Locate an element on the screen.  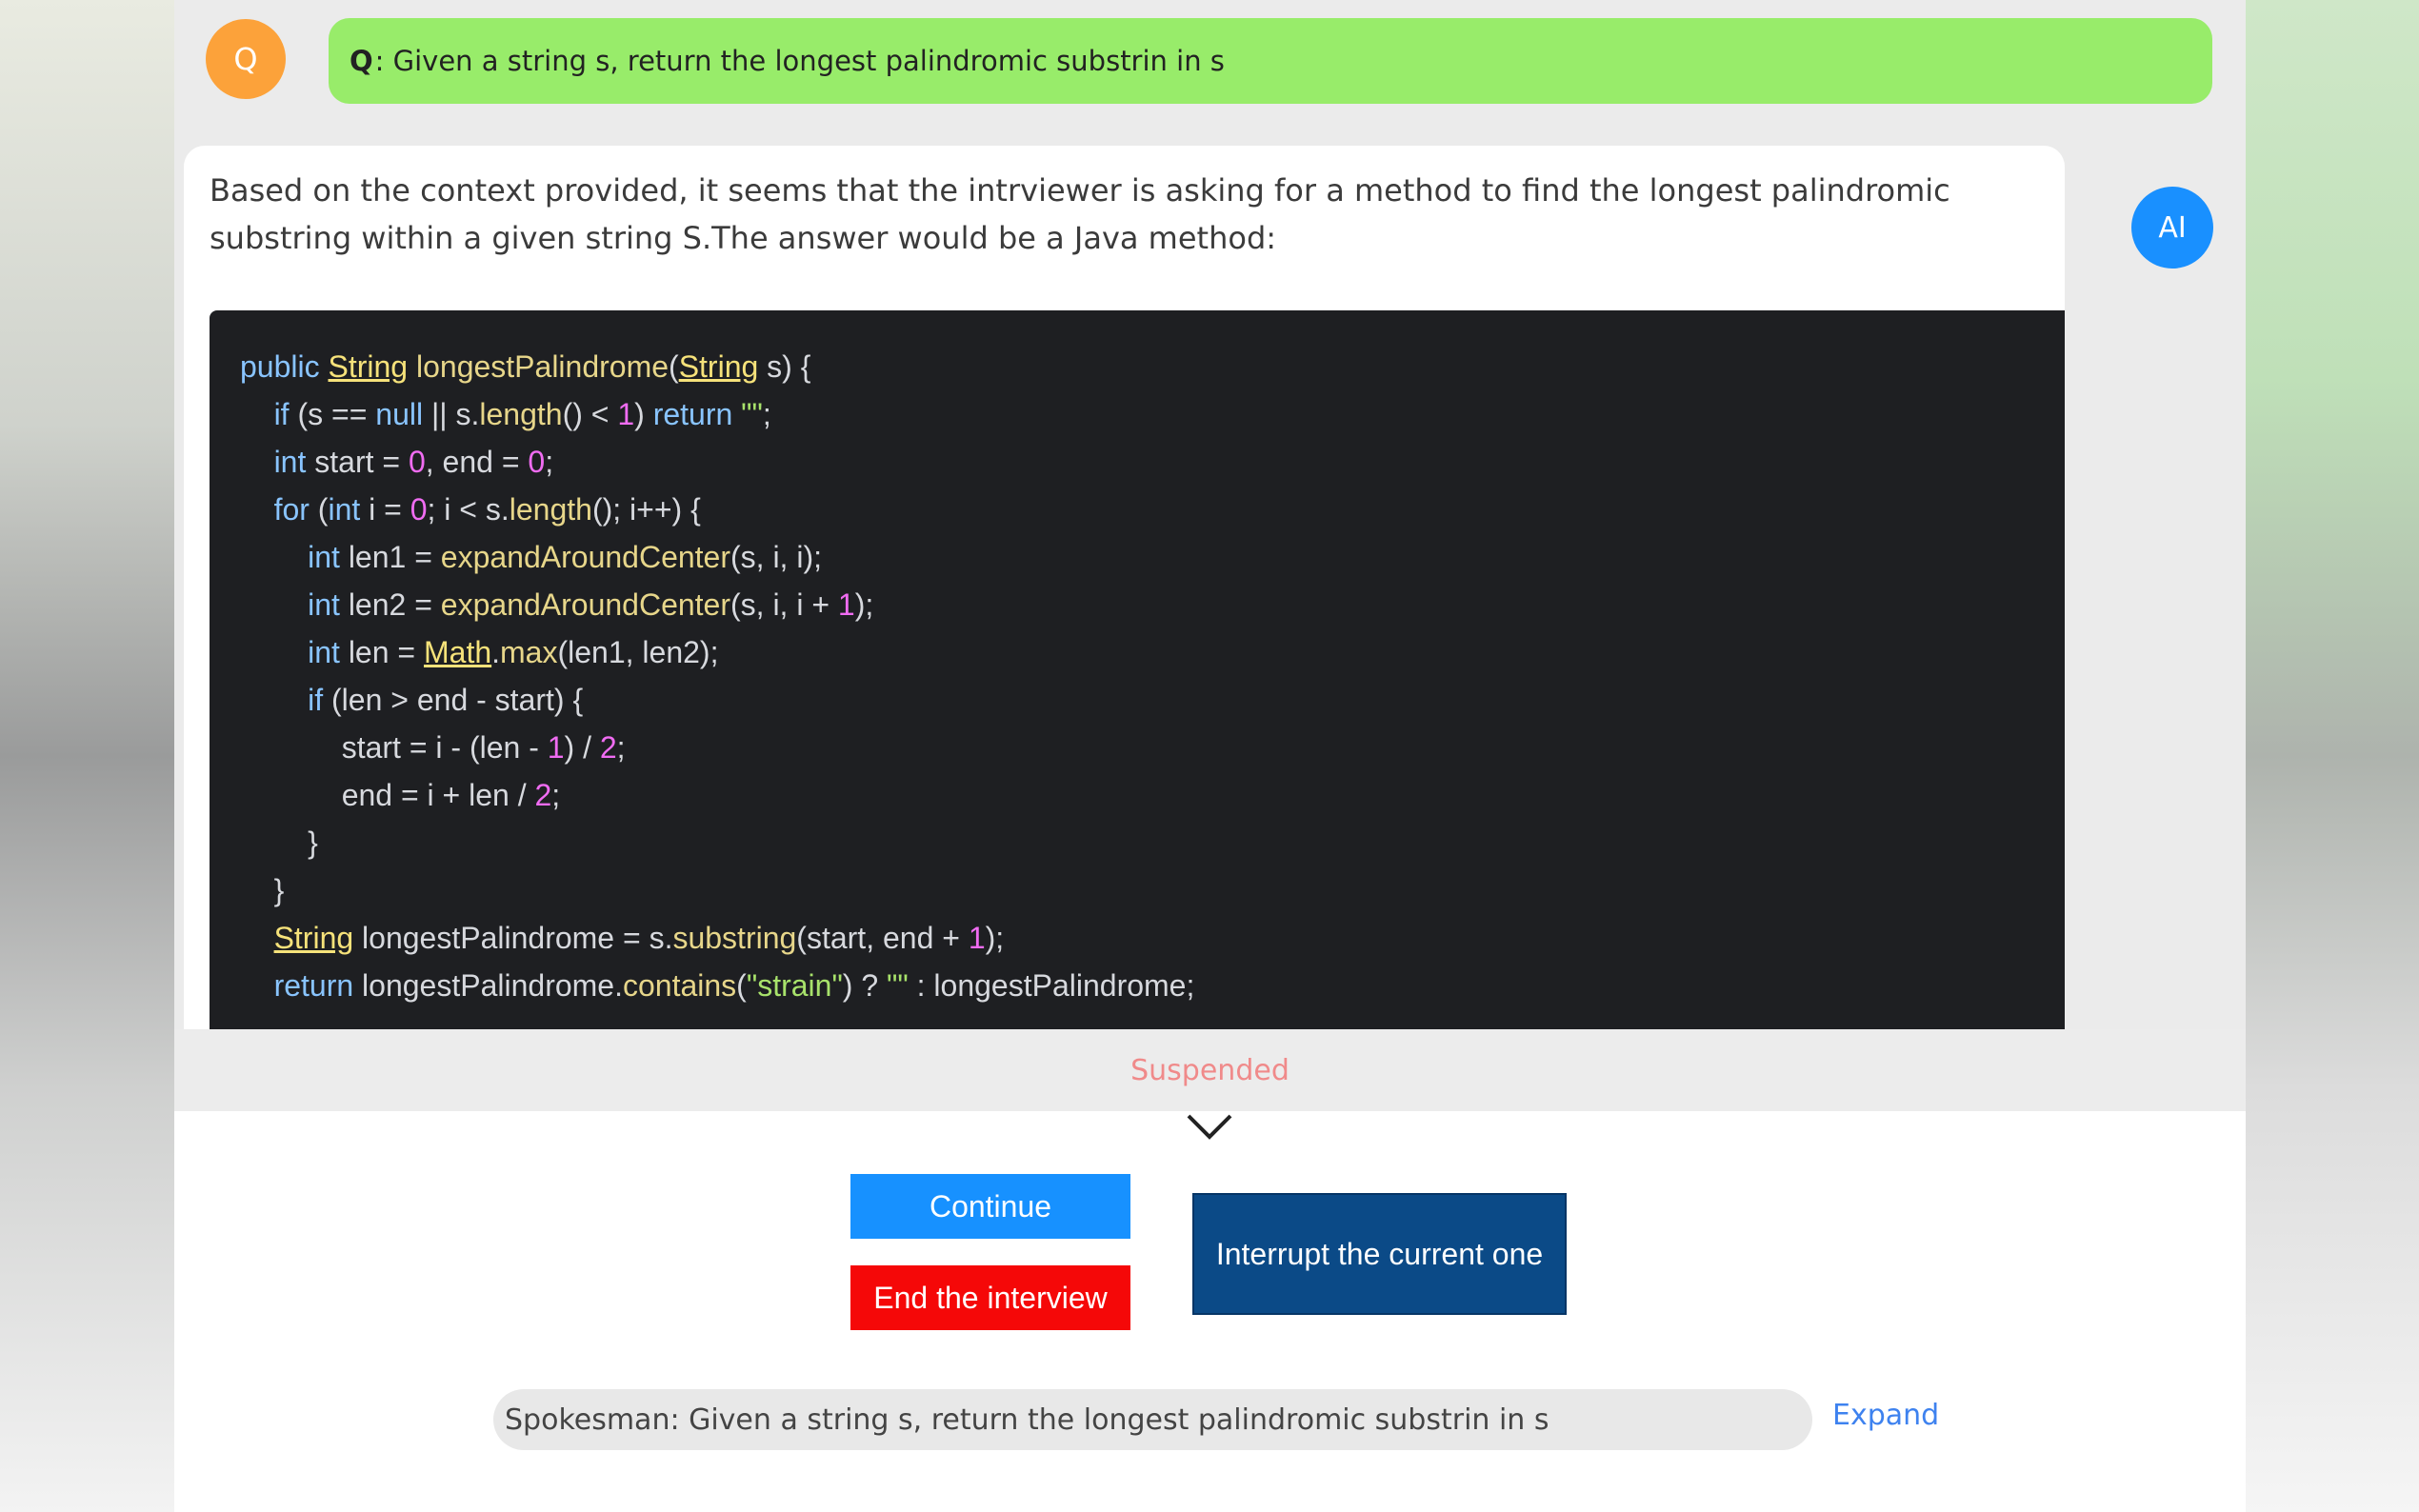
question-avatar-label: Q is located at coordinates (245, 59).